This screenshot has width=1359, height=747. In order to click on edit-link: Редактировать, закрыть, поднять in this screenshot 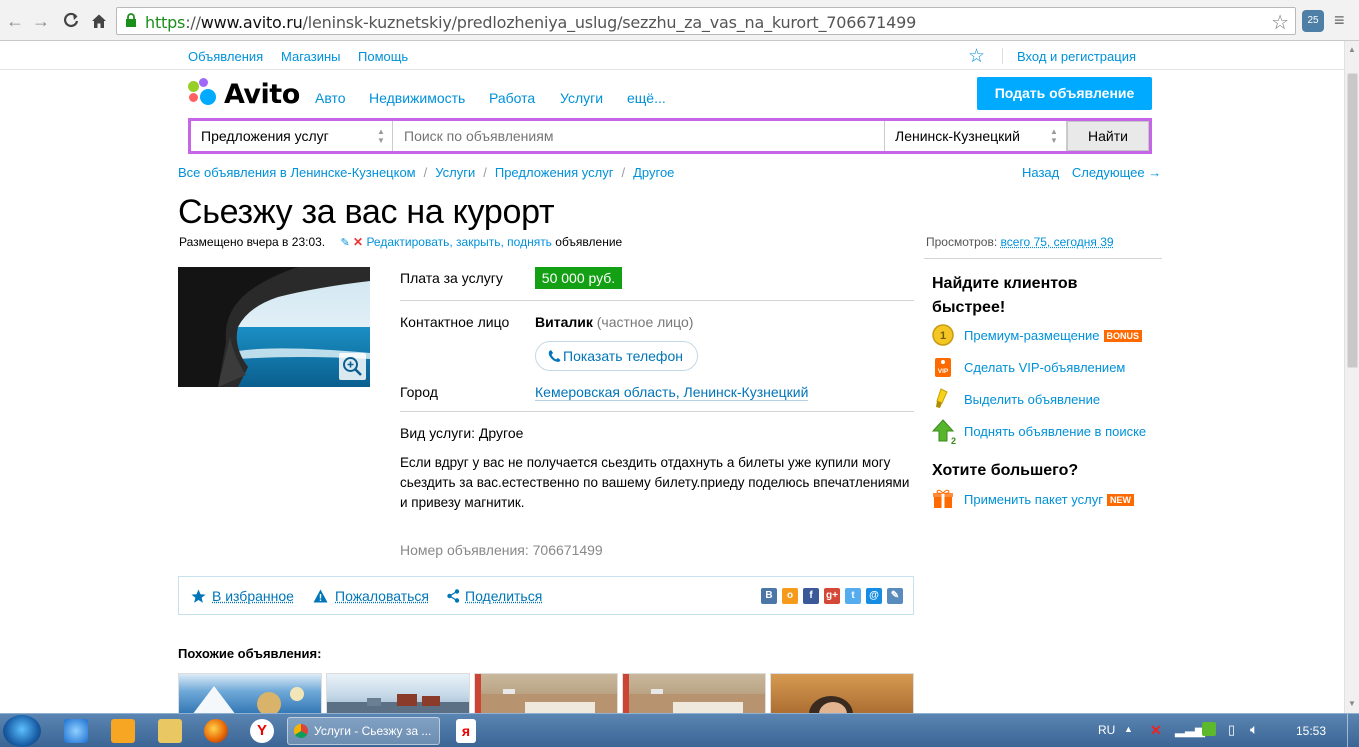, I will do `click(458, 242)`.